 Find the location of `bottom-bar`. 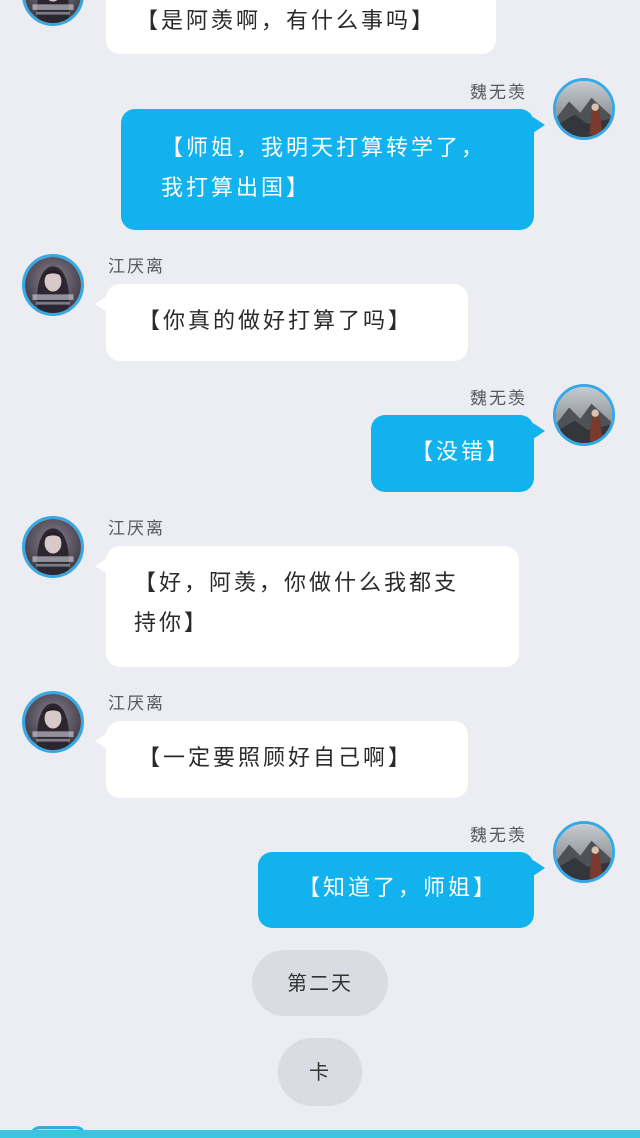

bottom-bar is located at coordinates (320, 1134).